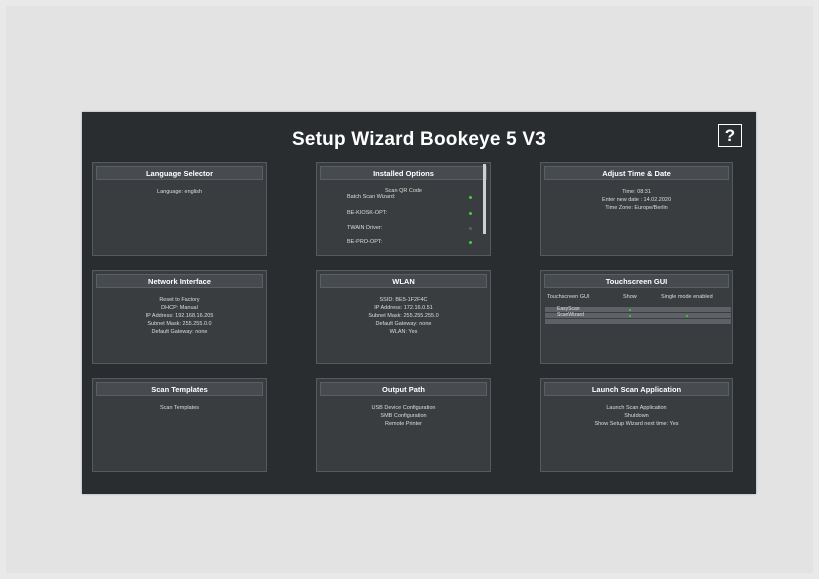  I want to click on launch-app-link: Launch Scan Application, so click(636, 408).